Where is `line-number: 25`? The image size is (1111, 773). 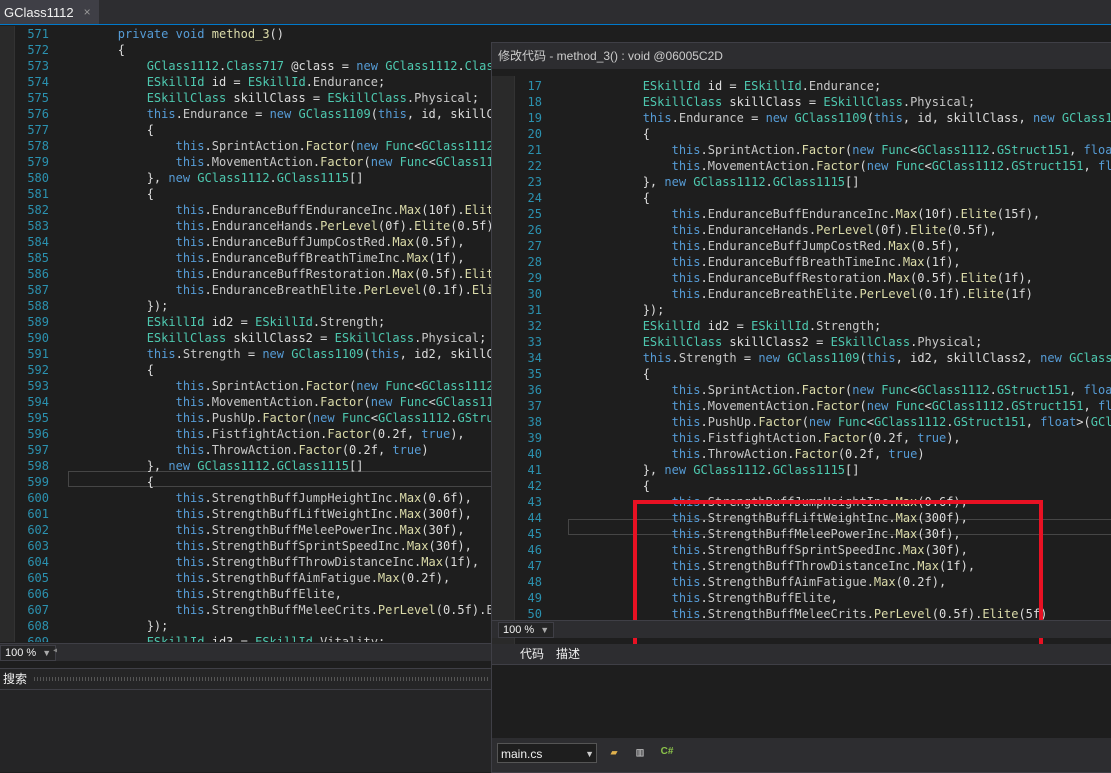
line-number: 25 is located at coordinates (534, 214).